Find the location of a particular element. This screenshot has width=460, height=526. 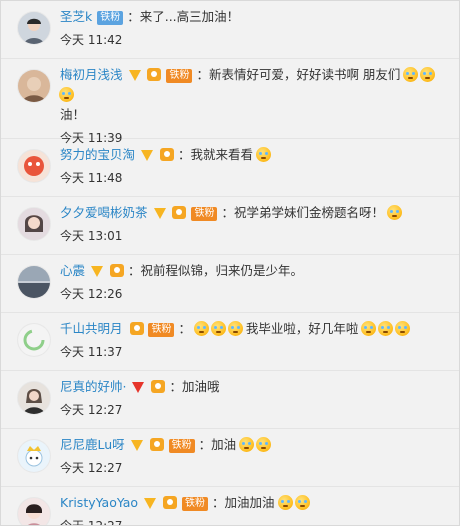

username: 尼真的好帅· is located at coordinates (93, 386).